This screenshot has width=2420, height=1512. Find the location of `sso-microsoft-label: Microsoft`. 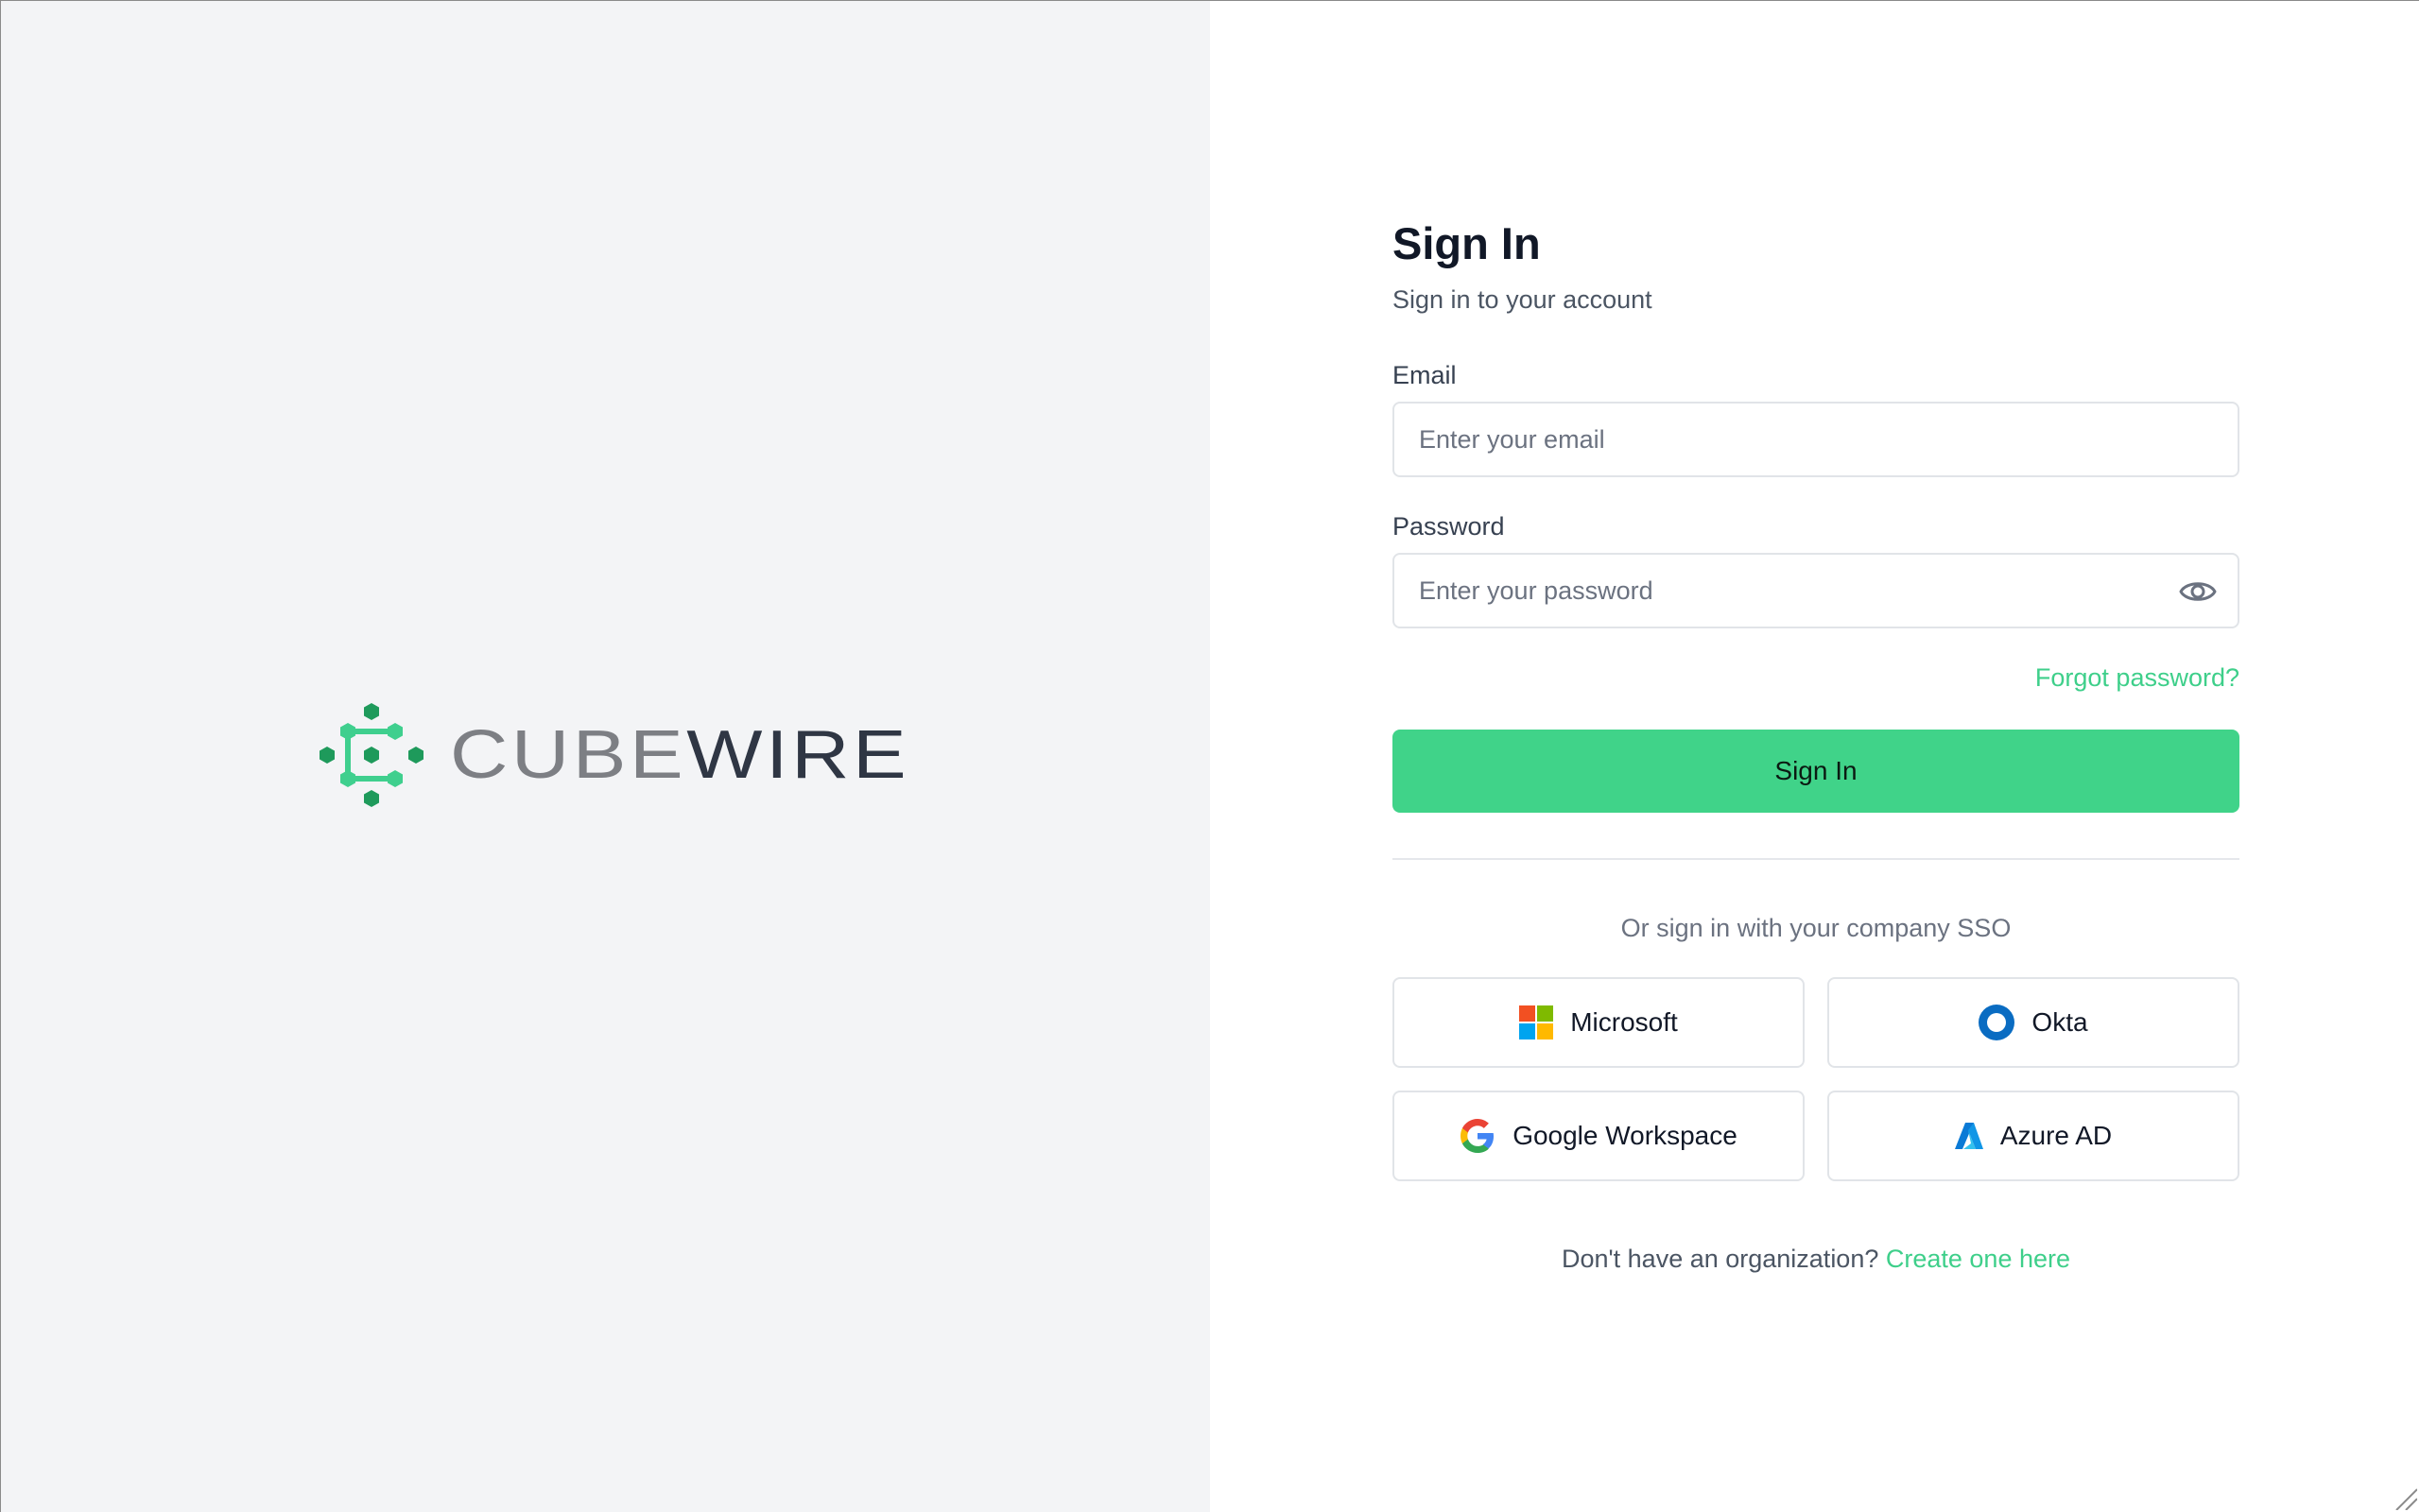

sso-microsoft-label: Microsoft is located at coordinates (1624, 1022).